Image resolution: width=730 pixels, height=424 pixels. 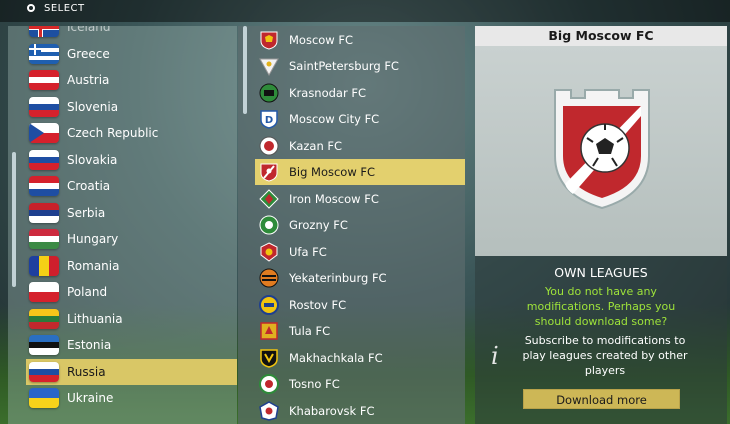 What do you see at coordinates (44, 266) in the screenshot?
I see `flag-romania-icon` at bounding box center [44, 266].